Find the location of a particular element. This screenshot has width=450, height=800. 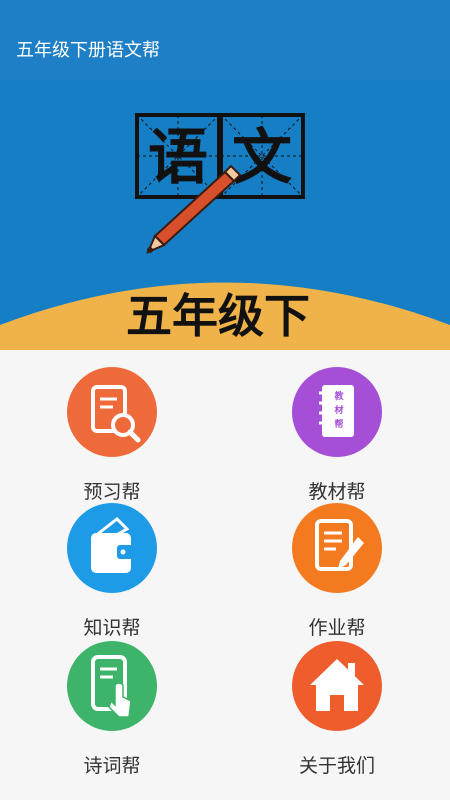

notebook-icon: 教 材 帮 is located at coordinates (337, 412).